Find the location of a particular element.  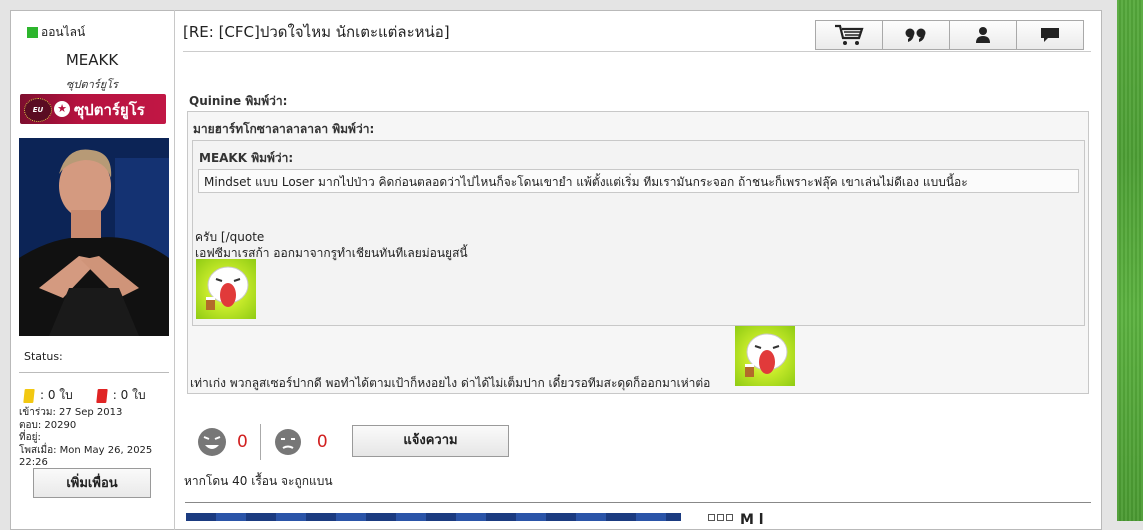

user-icon is located at coordinates (983, 35).